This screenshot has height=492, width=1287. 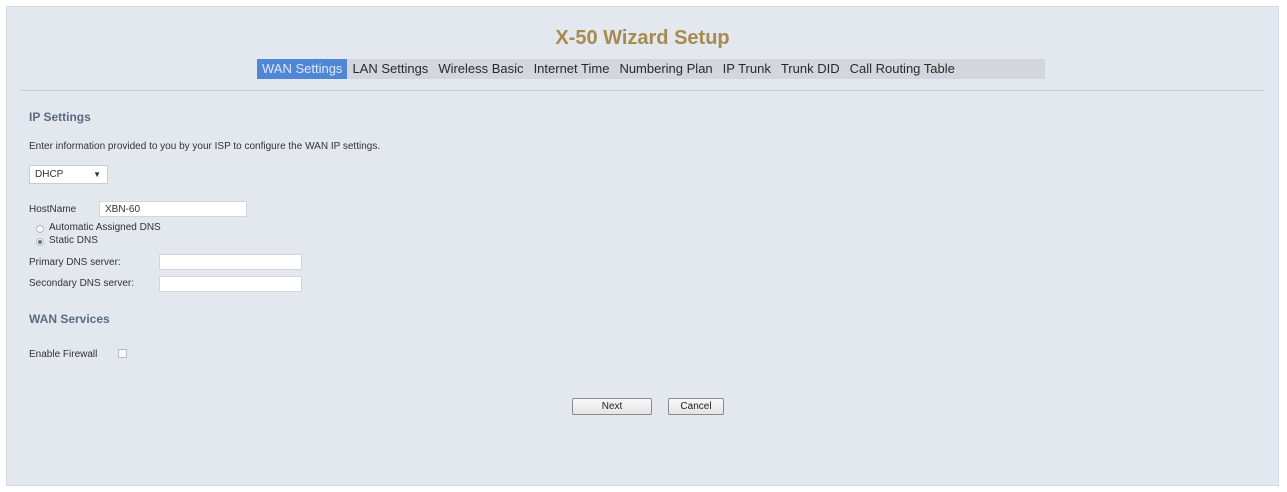 What do you see at coordinates (105, 227) in the screenshot?
I see `automatic-dns-label: Automatic Assigned DNS` at bounding box center [105, 227].